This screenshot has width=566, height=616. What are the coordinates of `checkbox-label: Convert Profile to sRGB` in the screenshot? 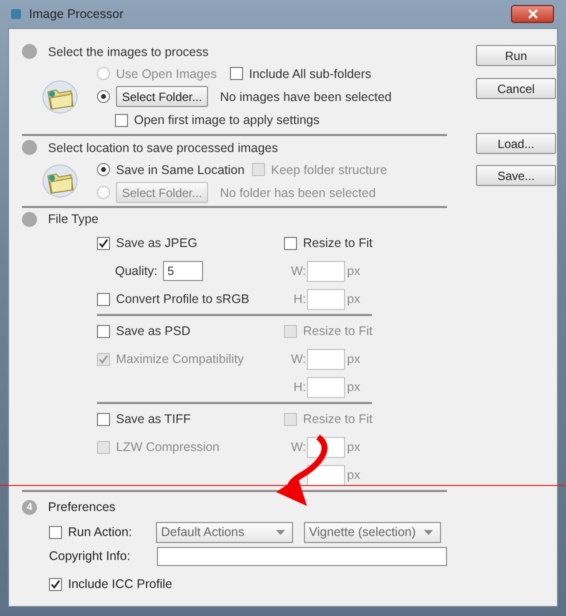 It's located at (183, 299).